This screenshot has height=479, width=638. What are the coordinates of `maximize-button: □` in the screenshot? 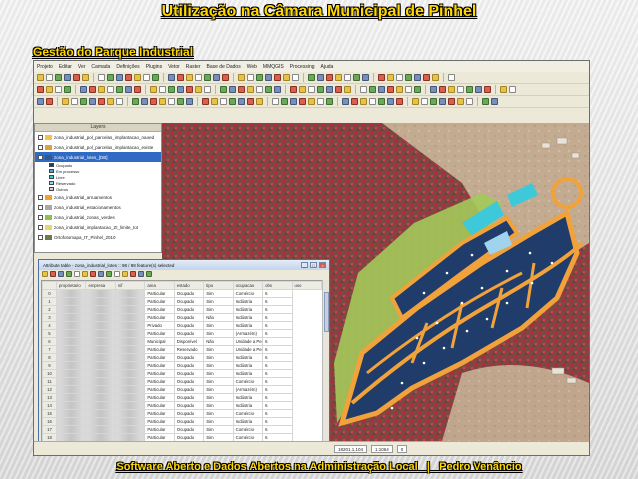 It's located at (313, 265).